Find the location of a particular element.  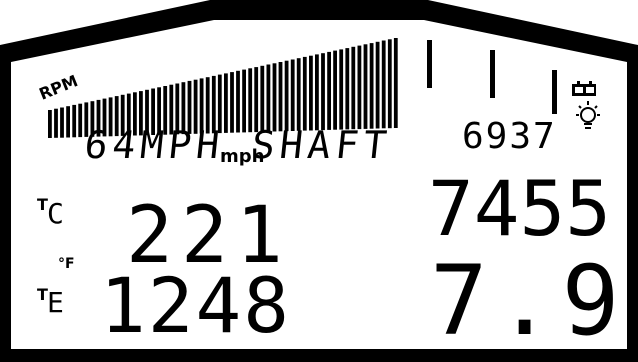

right-lower-value: 7.91 is located at coordinates (534, 301).